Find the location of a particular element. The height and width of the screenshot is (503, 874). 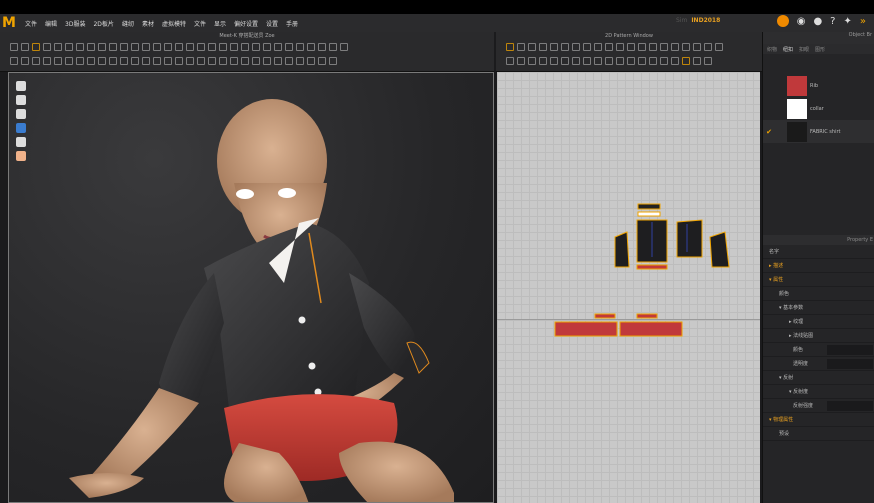

help-icon: ? is located at coordinates (832, 21).